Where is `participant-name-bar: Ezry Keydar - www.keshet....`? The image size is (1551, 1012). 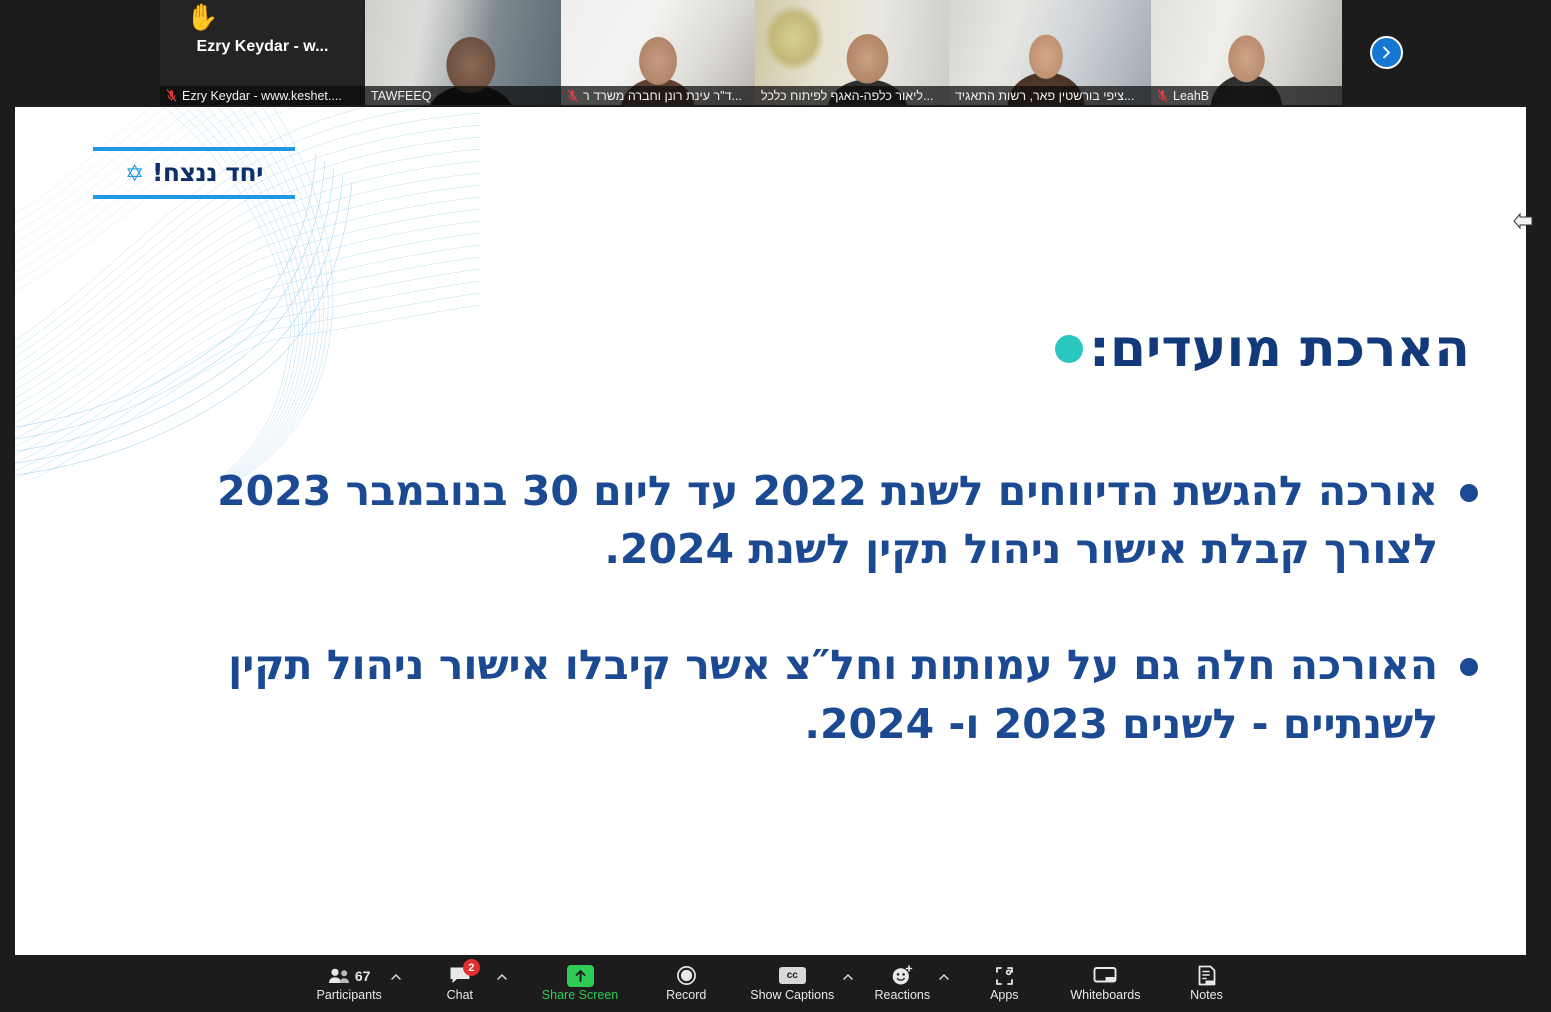
participant-name-bar: Ezry Keydar - www.keshet.... is located at coordinates (262, 95).